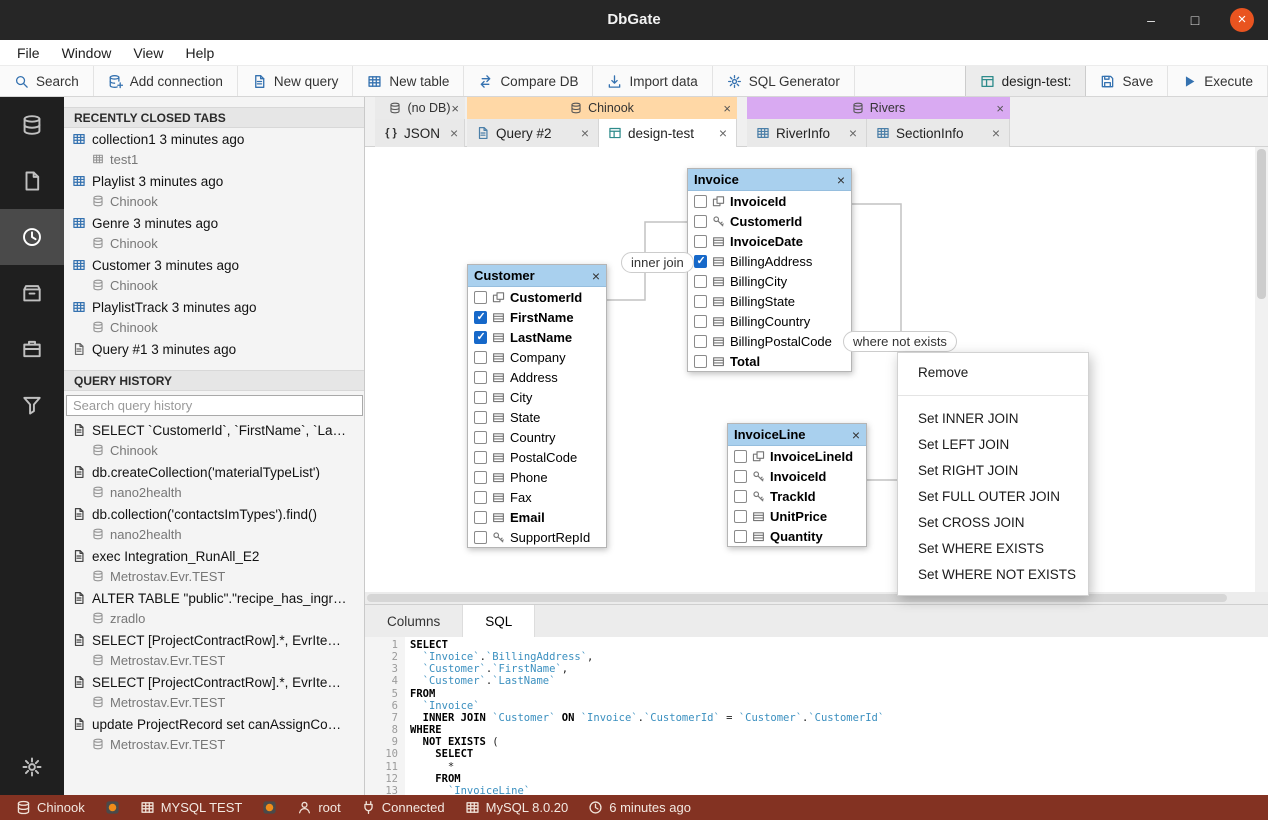 The width and height of the screenshot is (1268, 822). I want to click on table-column-row: BillingCity, so click(769, 281).